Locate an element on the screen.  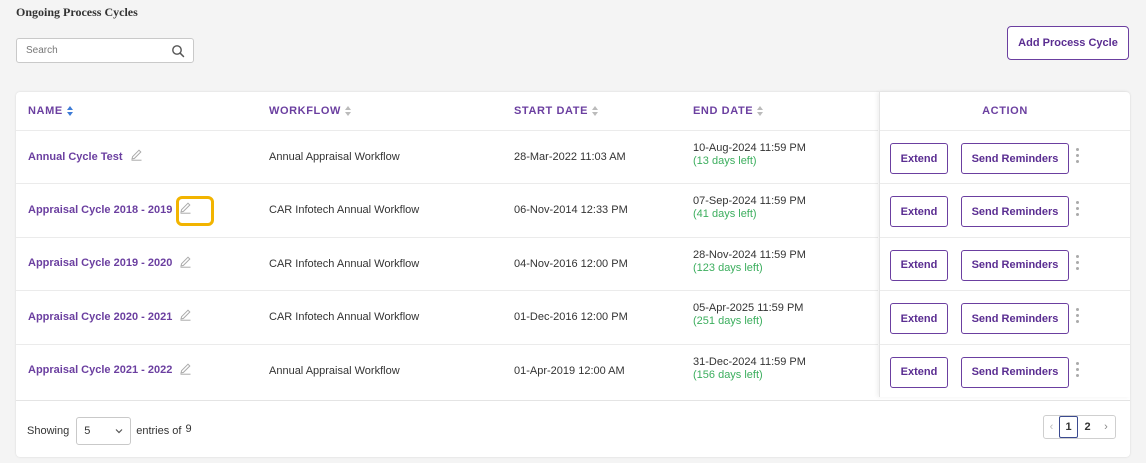
search-icon is located at coordinates (178, 51).